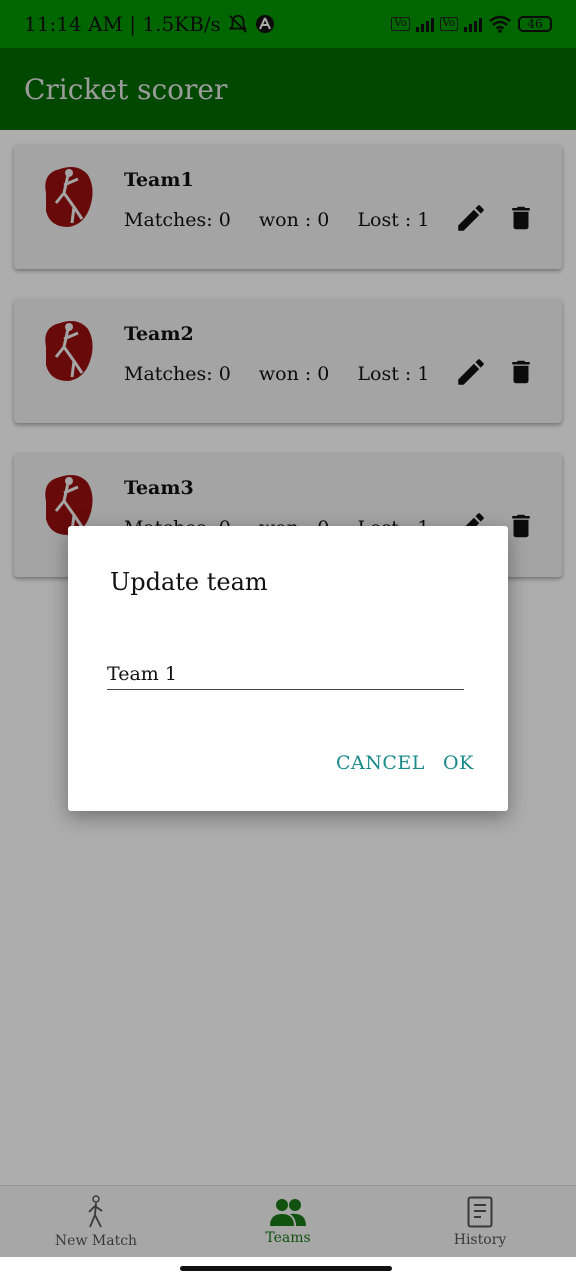 The width and height of the screenshot is (576, 1280). I want to click on gesture-handle, so click(286, 1268).